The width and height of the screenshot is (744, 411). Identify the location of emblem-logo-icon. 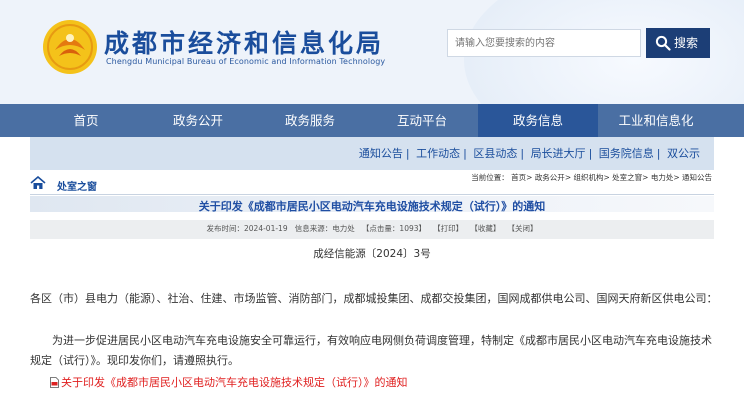
(70, 47).